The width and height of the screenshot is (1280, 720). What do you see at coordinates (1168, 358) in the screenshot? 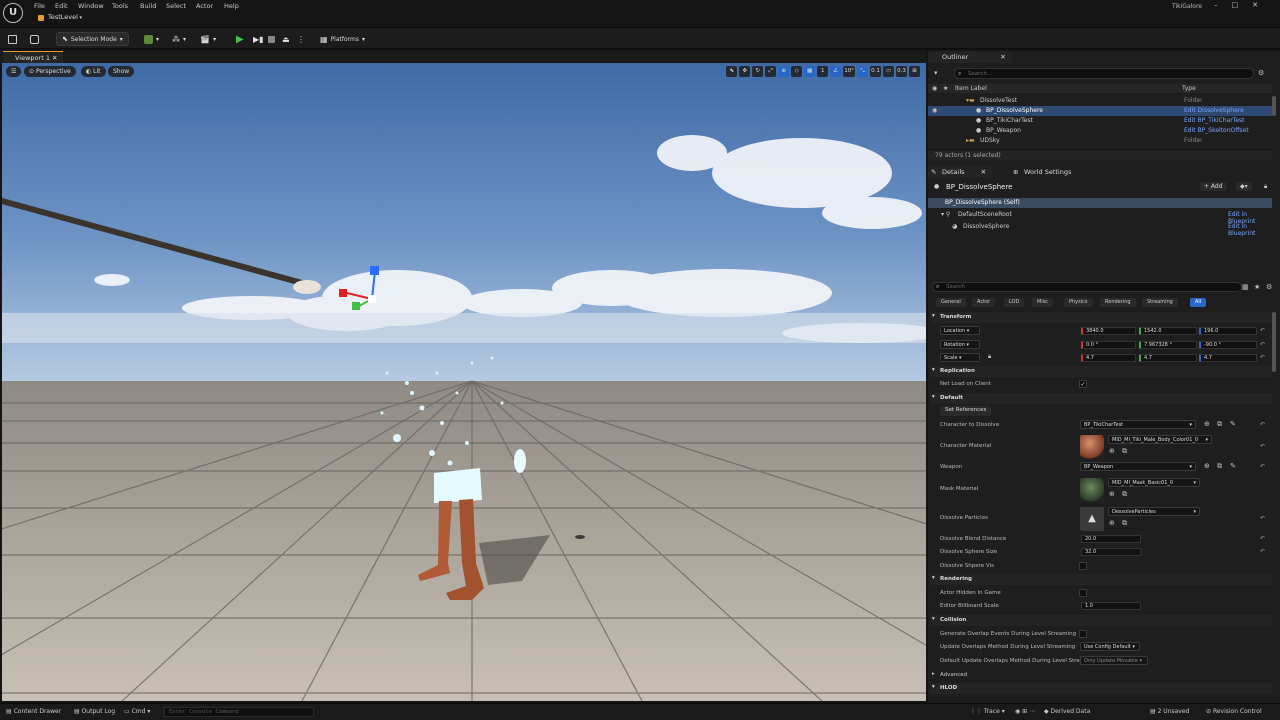
I see `scale-y: 4.7` at bounding box center [1168, 358].